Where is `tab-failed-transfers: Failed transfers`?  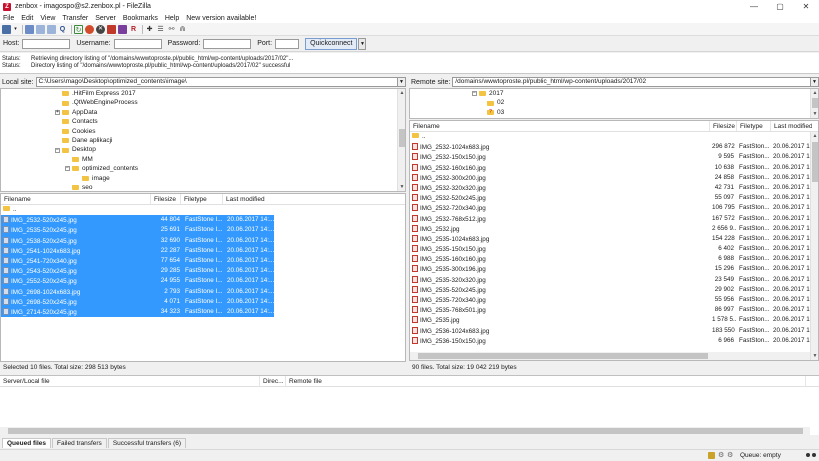 tab-failed-transfers: Failed transfers is located at coordinates (79, 443).